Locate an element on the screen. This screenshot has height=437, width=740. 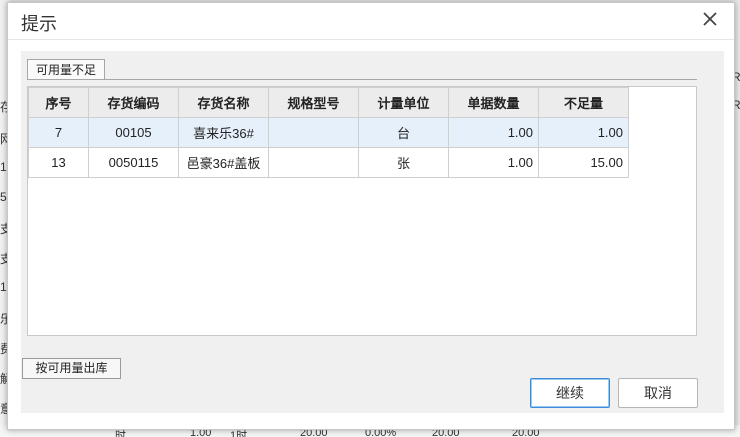
table-header-row: 序号 存货编码 存货名称 规格型号 计量单位 单据数量 不足量 is located at coordinates (328, 102).